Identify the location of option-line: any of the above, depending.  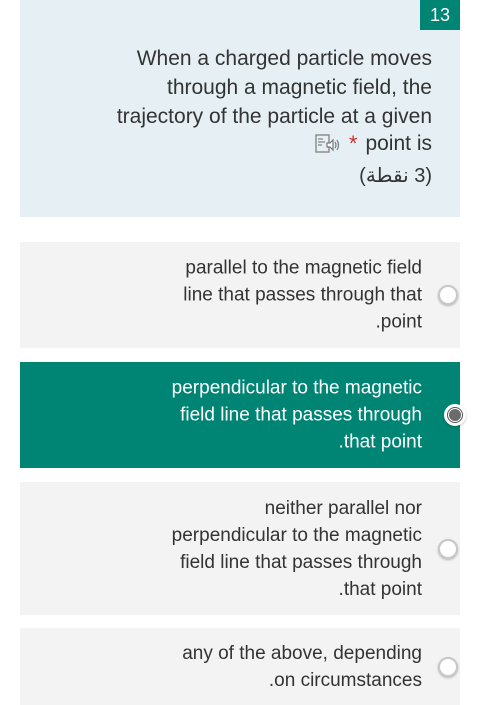
(302, 653).